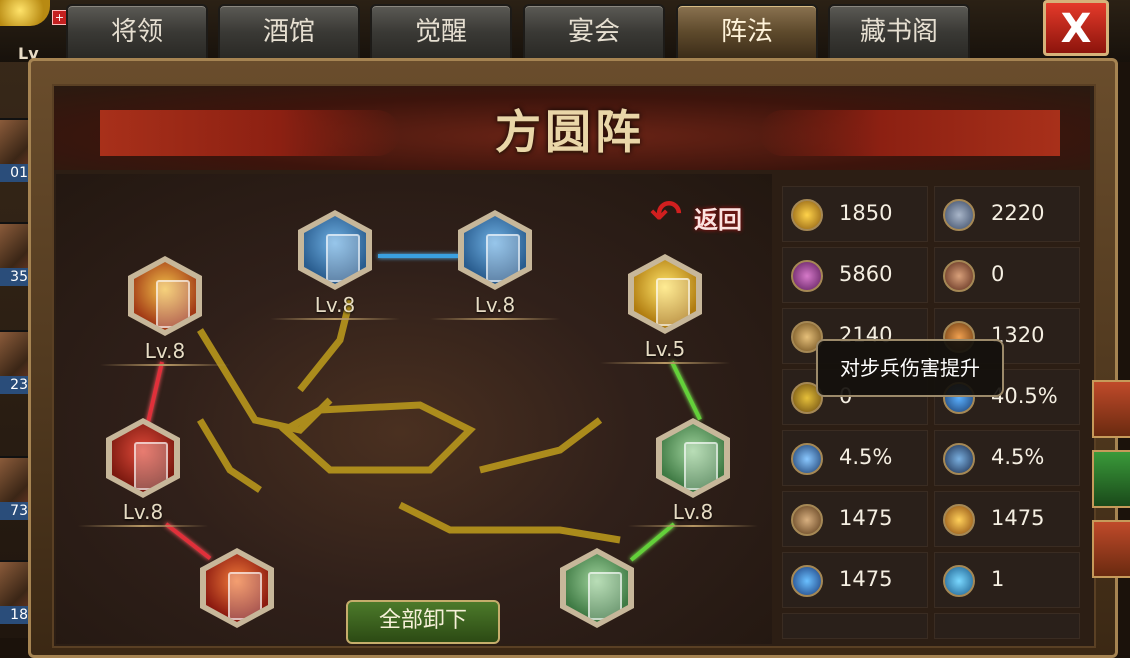  I want to click on stat-cell: 2220, so click(1007, 214).